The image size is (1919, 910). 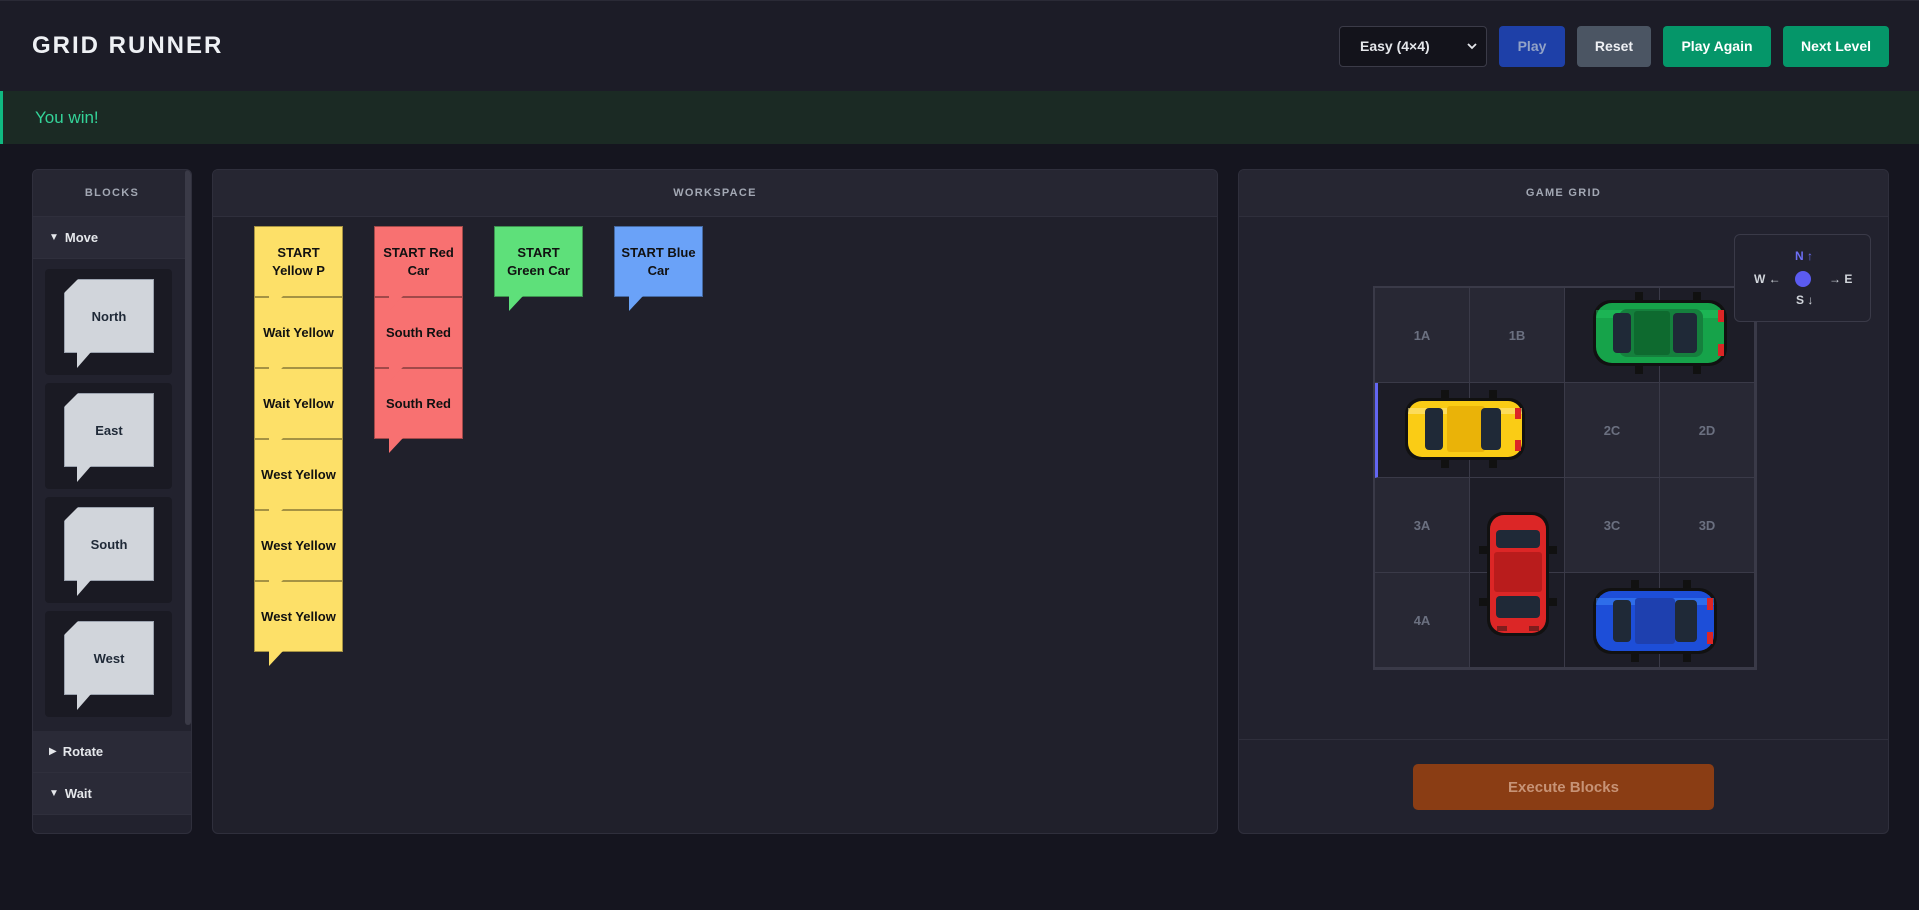 I want to click on chevron-down-icon, so click(x=1472, y=46).